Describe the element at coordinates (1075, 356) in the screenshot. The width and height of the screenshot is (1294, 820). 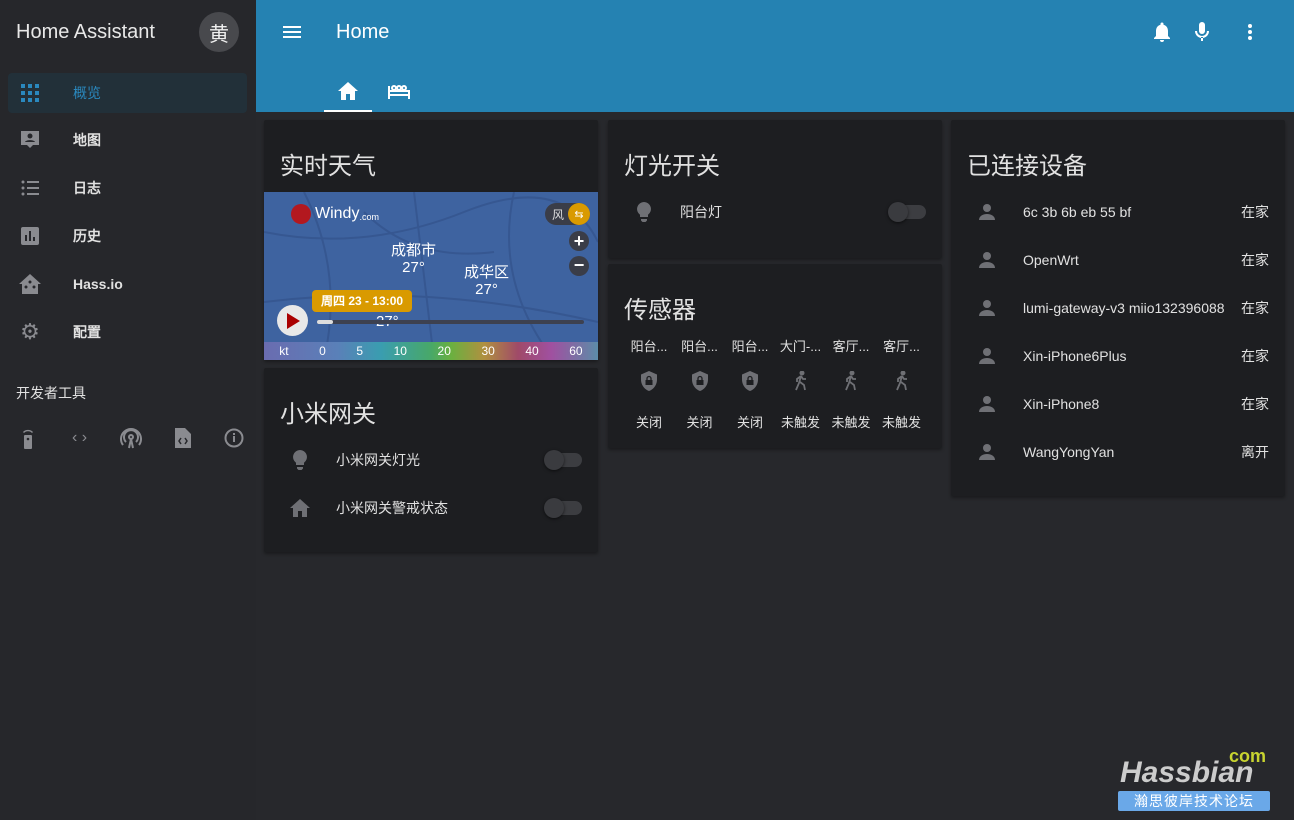
I see `device-name: Xin-iPhone6Plus` at that location.